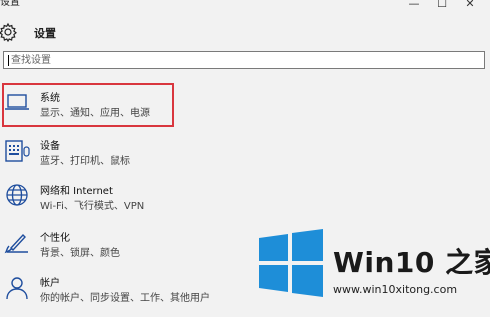 Image resolution: width=490 pixels, height=317 pixels. I want to click on category-title: 设备, so click(50, 146).